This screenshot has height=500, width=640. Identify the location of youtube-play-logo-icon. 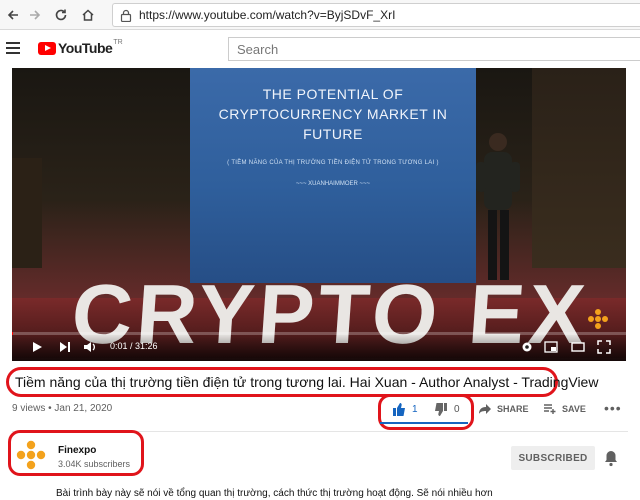
(47, 48).